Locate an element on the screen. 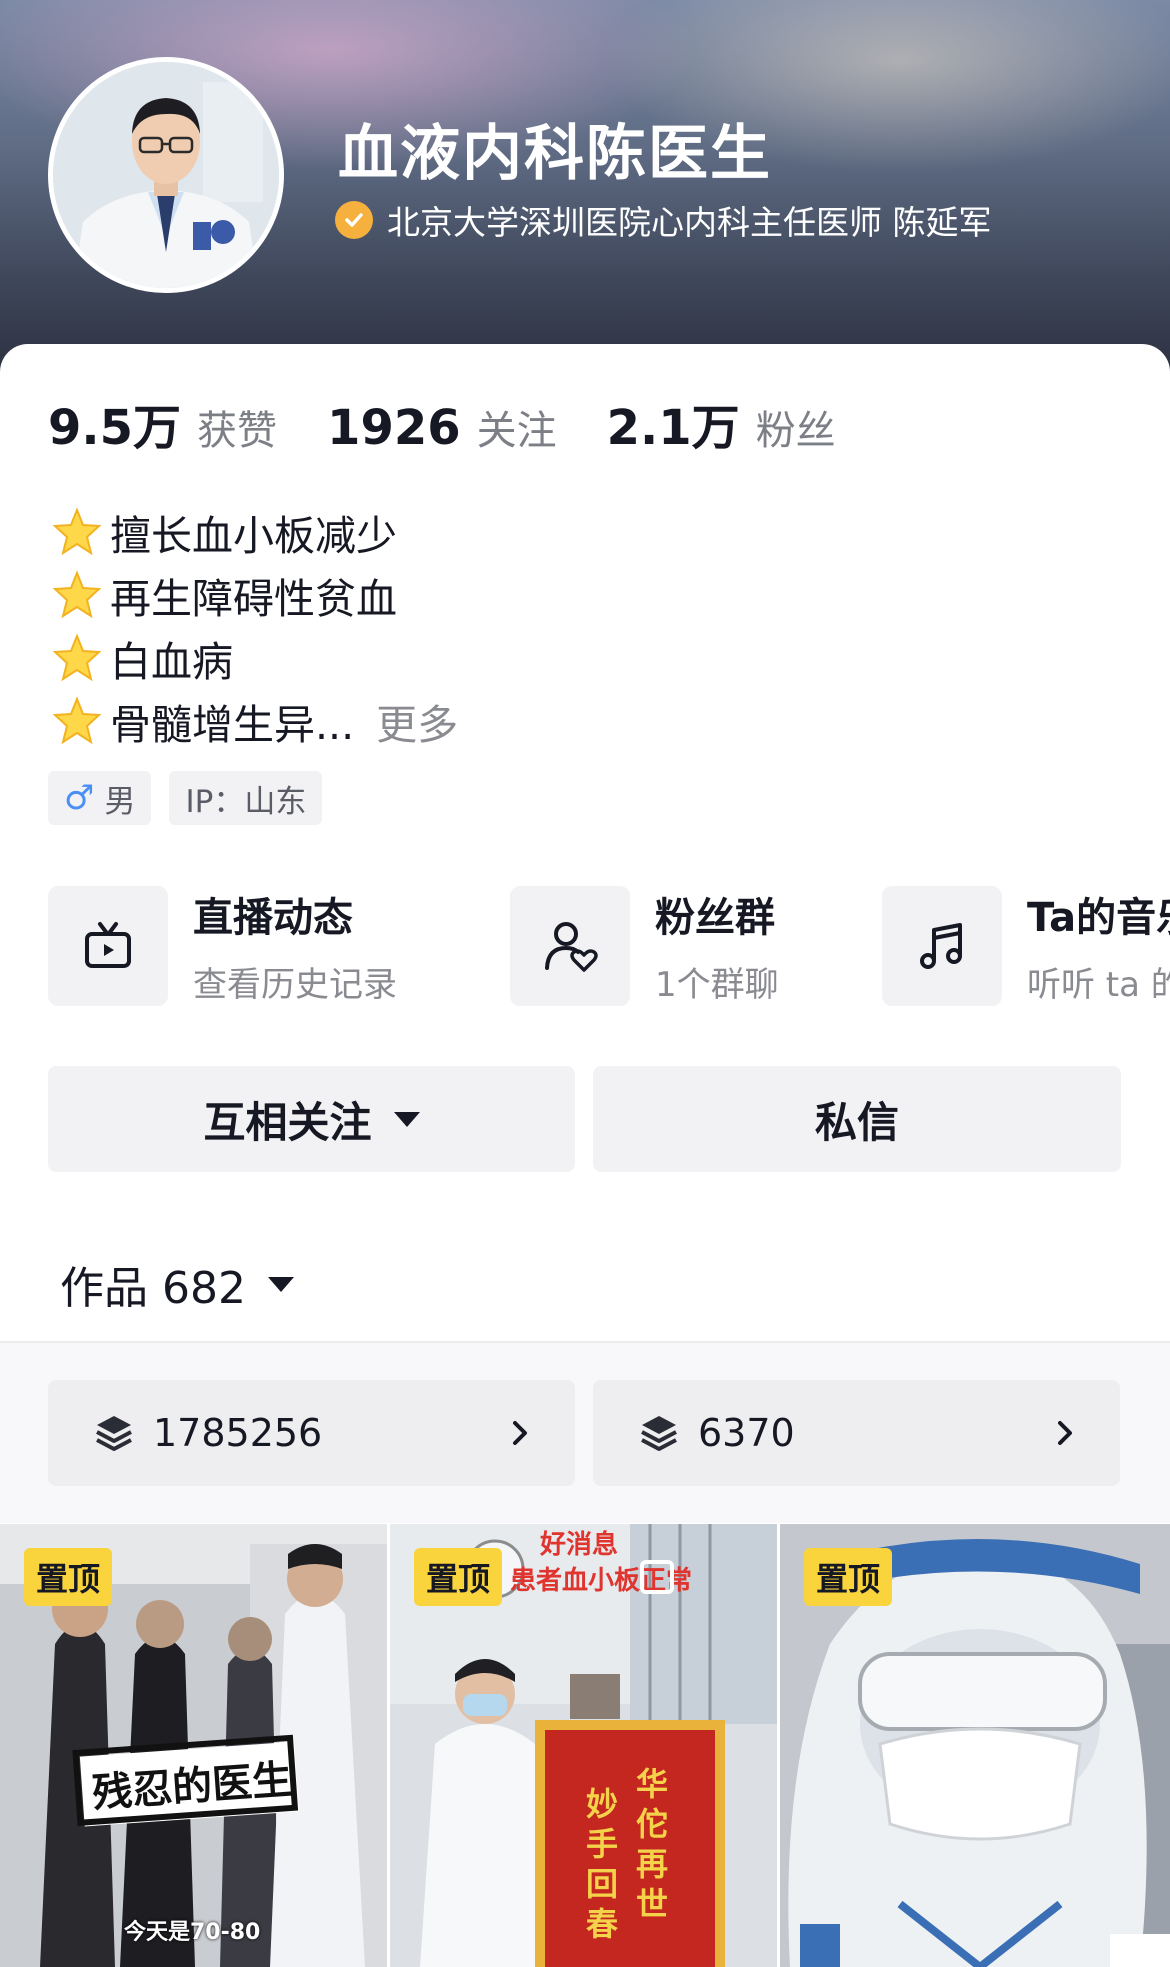 This screenshot has height=1967, width=1170. collection-count: 6370 is located at coordinates (746, 1433).